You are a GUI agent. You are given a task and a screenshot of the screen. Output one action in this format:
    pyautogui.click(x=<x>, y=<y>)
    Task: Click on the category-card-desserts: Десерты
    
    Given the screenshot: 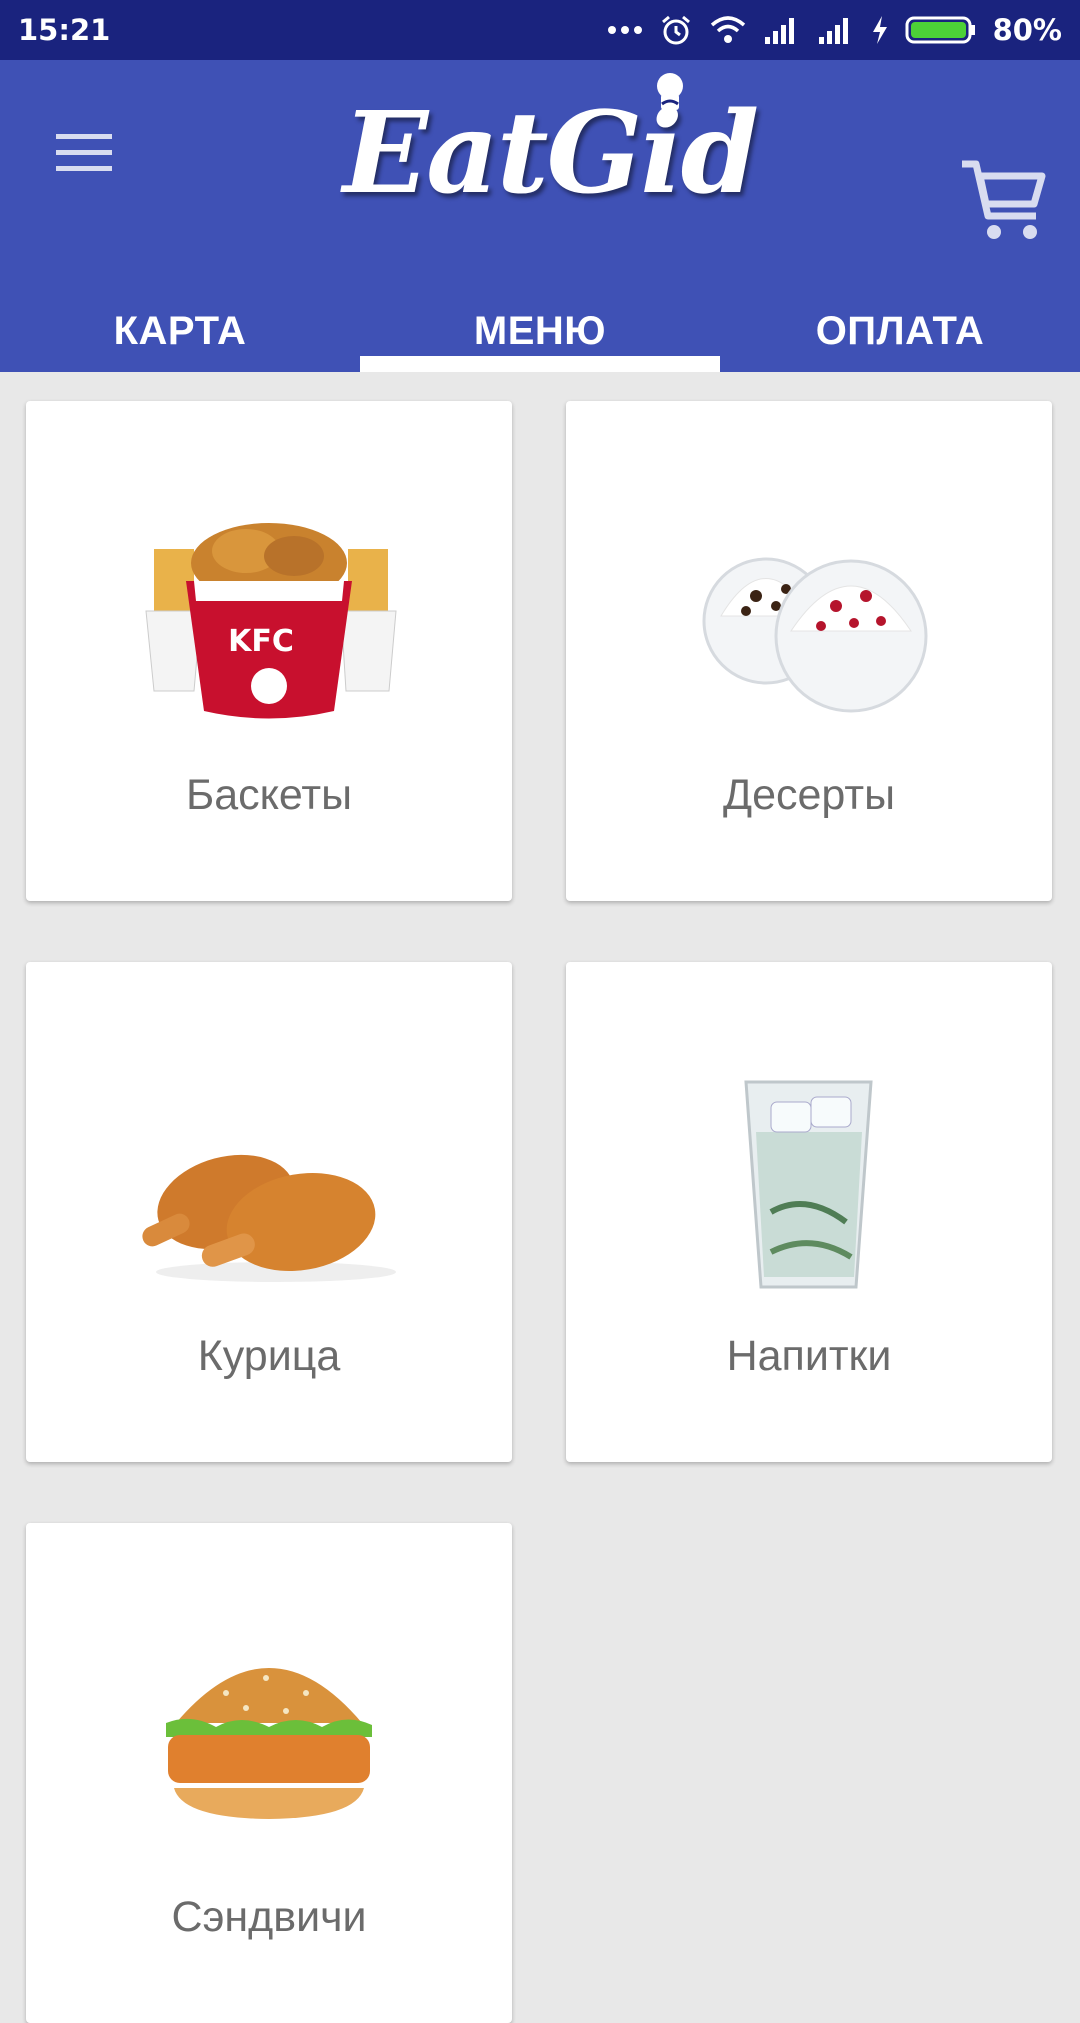 What is the action you would take?
    pyautogui.click(x=809, y=651)
    